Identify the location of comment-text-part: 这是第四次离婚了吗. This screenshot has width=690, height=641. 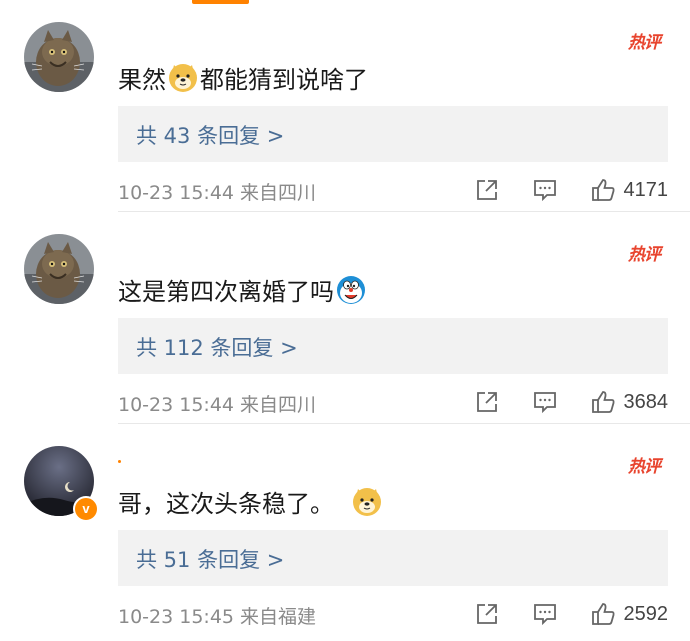
(226, 292).